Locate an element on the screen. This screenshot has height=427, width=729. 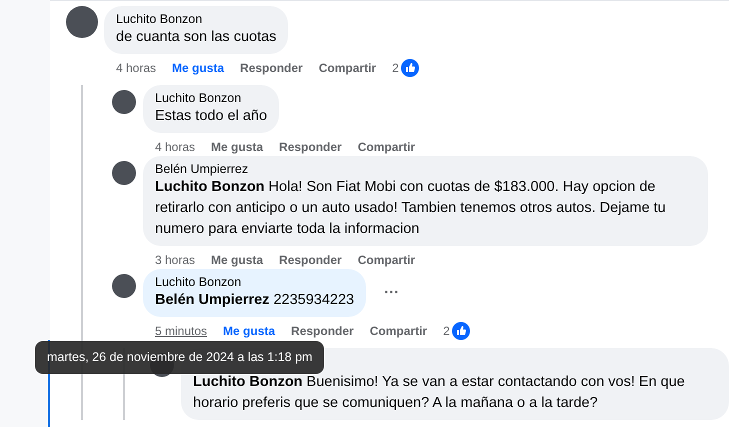
comment-text: Estas todo el año is located at coordinates (211, 116).